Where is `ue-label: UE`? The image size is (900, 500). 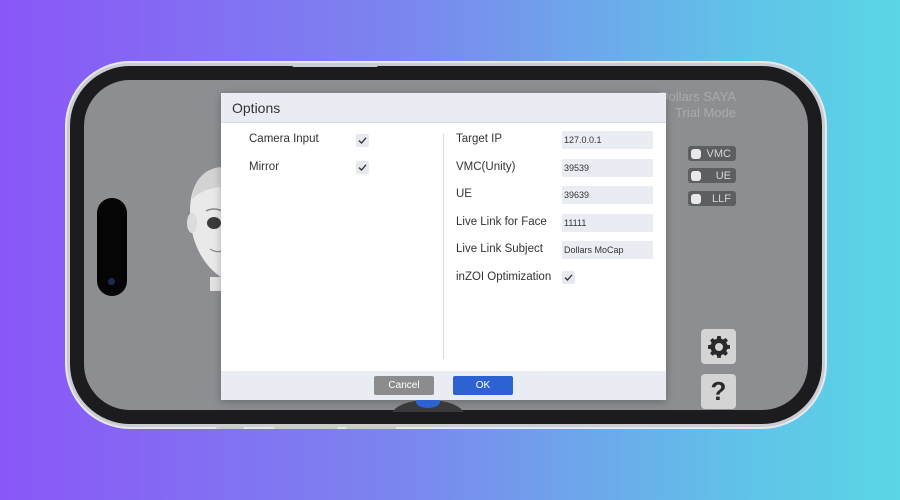
ue-label: UE is located at coordinates (464, 194).